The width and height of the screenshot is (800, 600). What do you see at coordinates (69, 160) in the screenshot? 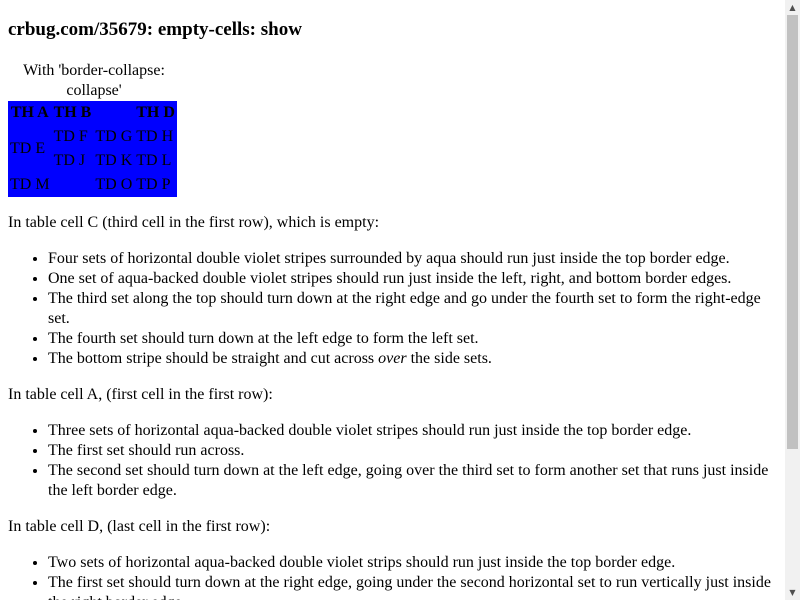
I see `cell-td-j: TD J` at bounding box center [69, 160].